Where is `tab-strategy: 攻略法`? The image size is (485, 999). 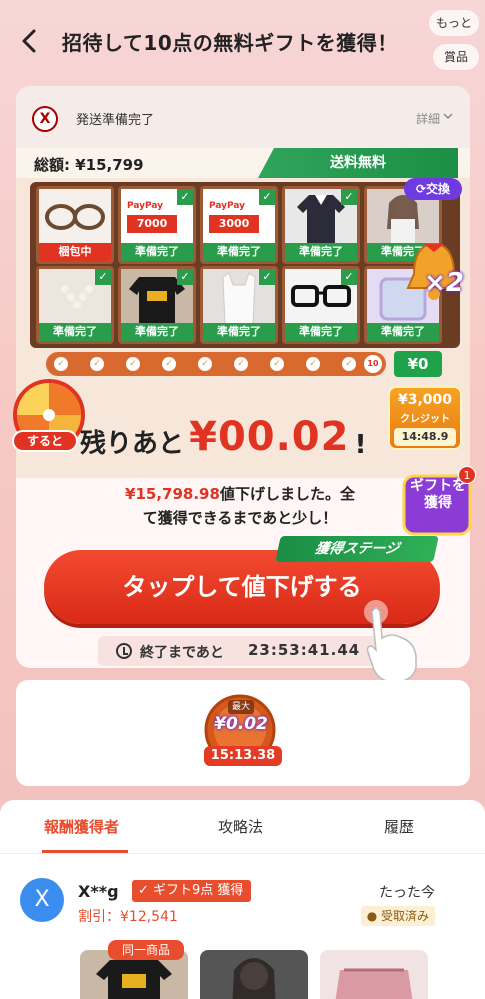 tab-strategy: 攻略法 is located at coordinates (240, 826).